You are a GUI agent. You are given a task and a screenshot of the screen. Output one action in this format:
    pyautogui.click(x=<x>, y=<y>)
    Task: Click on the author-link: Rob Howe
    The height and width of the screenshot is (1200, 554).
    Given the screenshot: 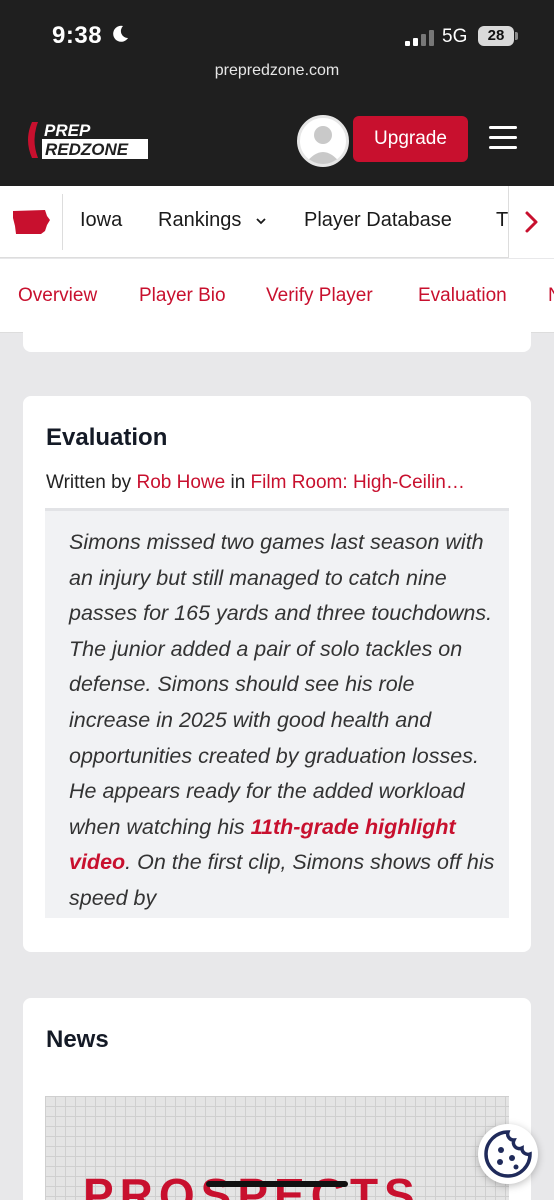 What is the action you would take?
    pyautogui.click(x=180, y=482)
    